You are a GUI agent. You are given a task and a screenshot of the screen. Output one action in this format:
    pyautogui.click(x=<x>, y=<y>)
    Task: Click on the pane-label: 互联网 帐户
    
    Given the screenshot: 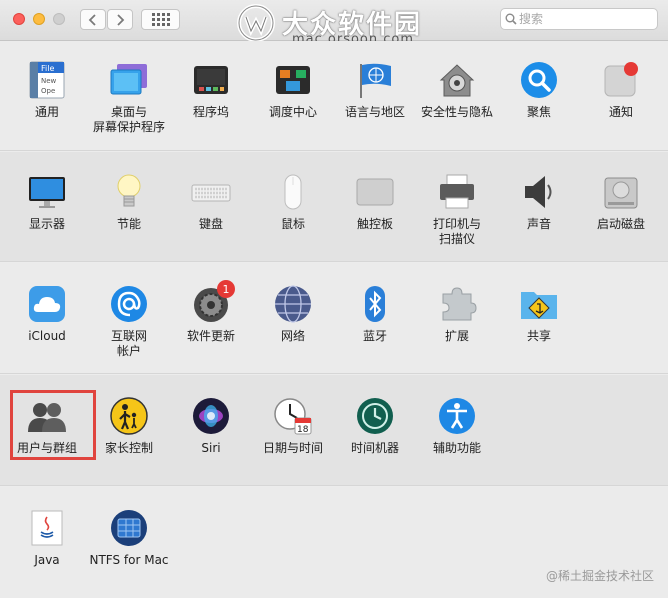 What is the action you would take?
    pyautogui.click(x=128, y=343)
    